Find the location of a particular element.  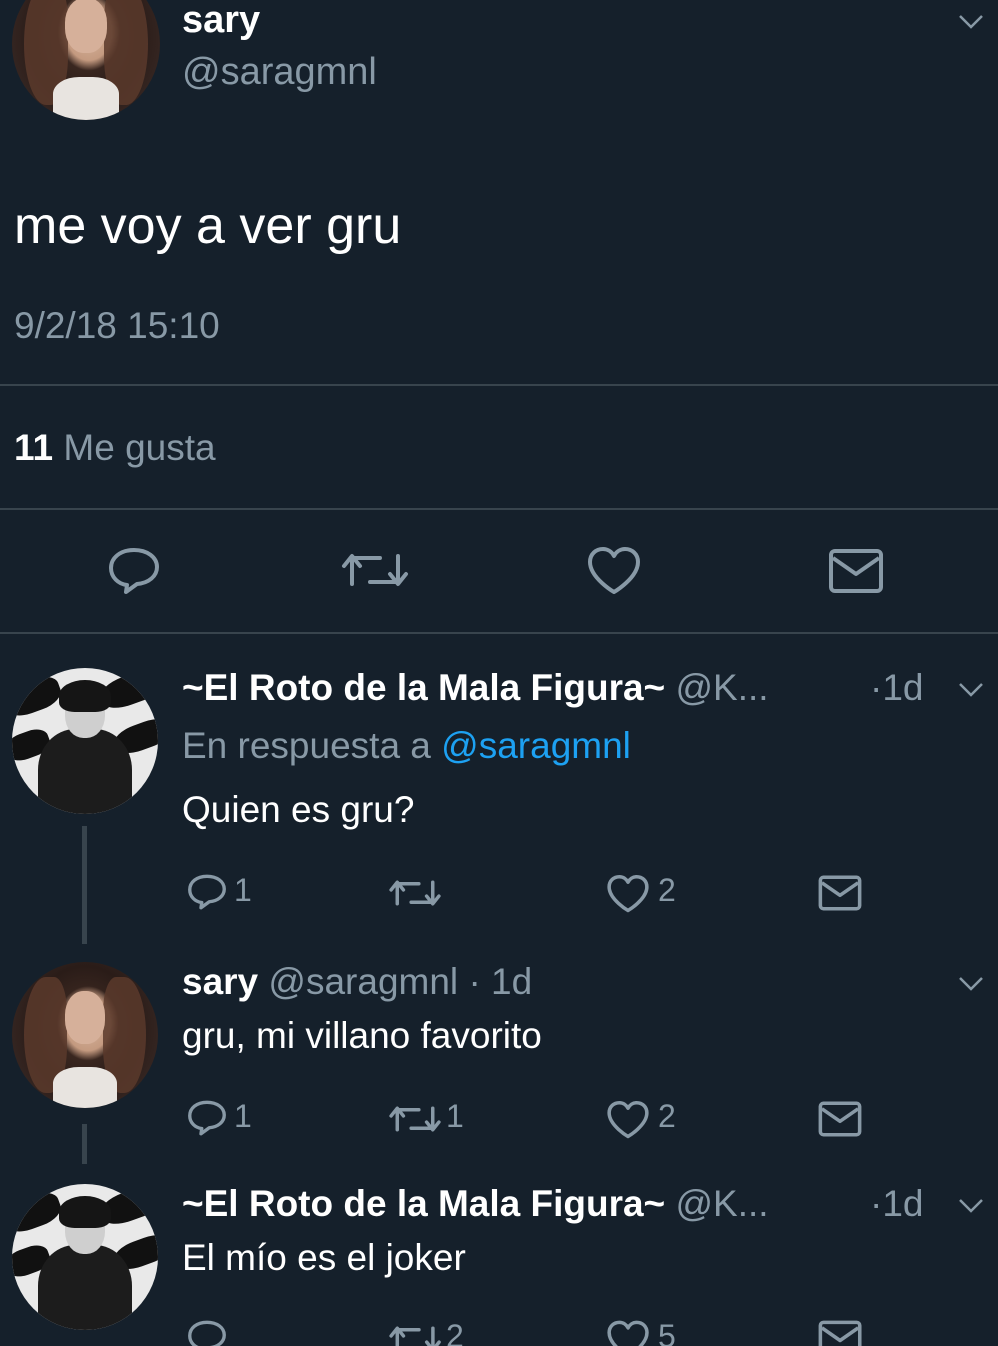

retweet-count: 2 is located at coordinates (455, 1332).